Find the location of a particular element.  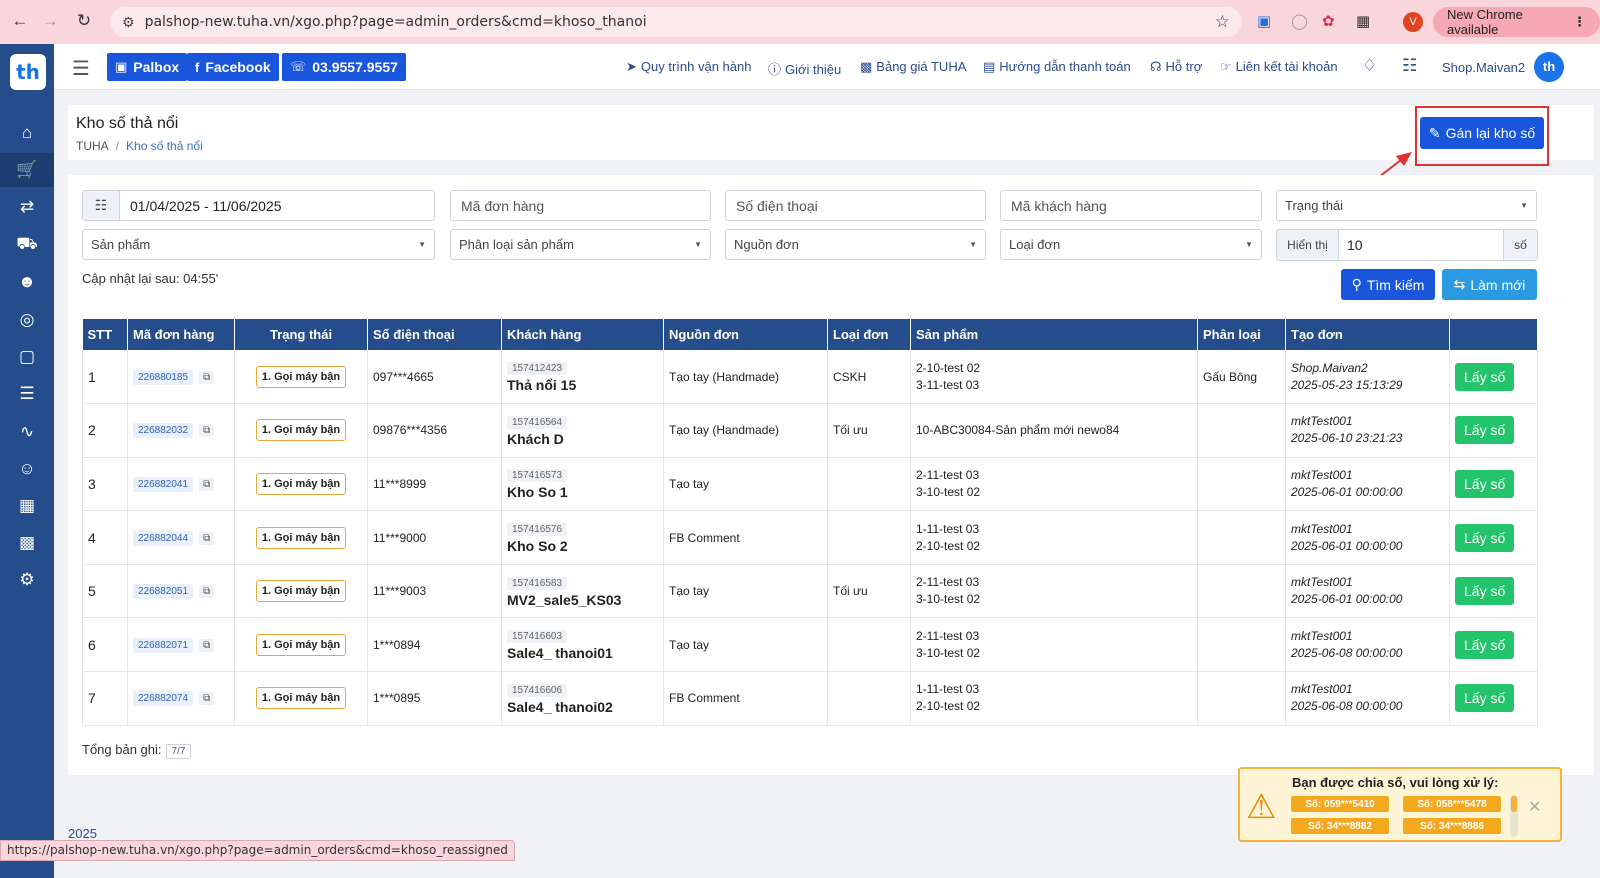

truck-icon: ⛟ is located at coordinates (27, 245).